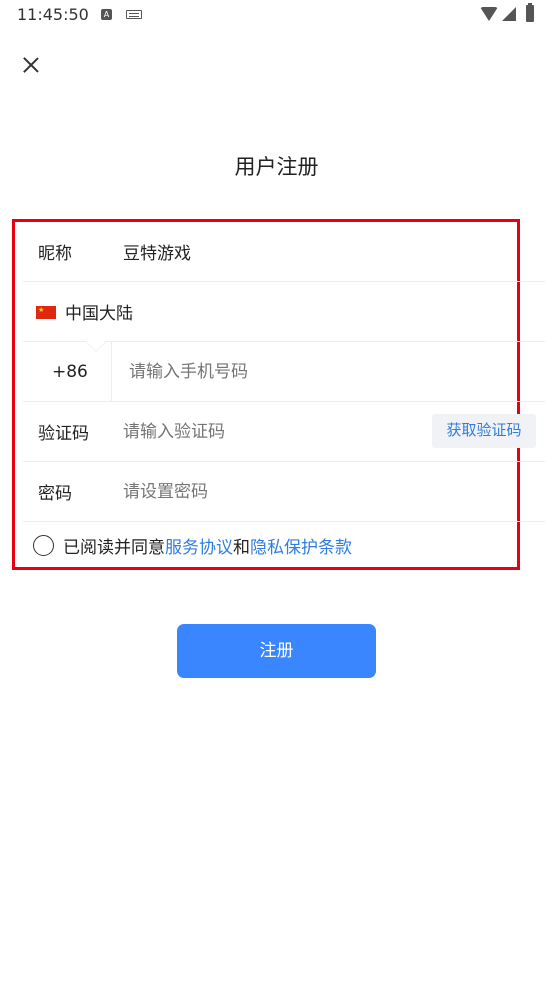  What do you see at coordinates (530, 12) in the screenshot?
I see `battery-icon` at bounding box center [530, 12].